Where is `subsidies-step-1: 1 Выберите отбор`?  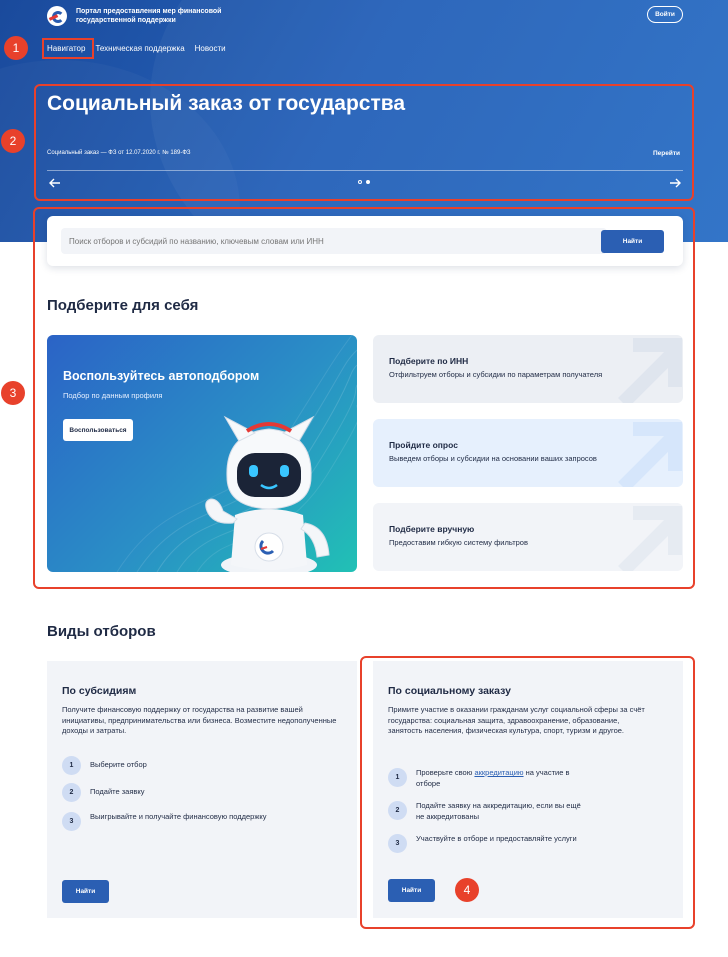 subsidies-step-1: 1 Выберите отбор is located at coordinates (104, 765).